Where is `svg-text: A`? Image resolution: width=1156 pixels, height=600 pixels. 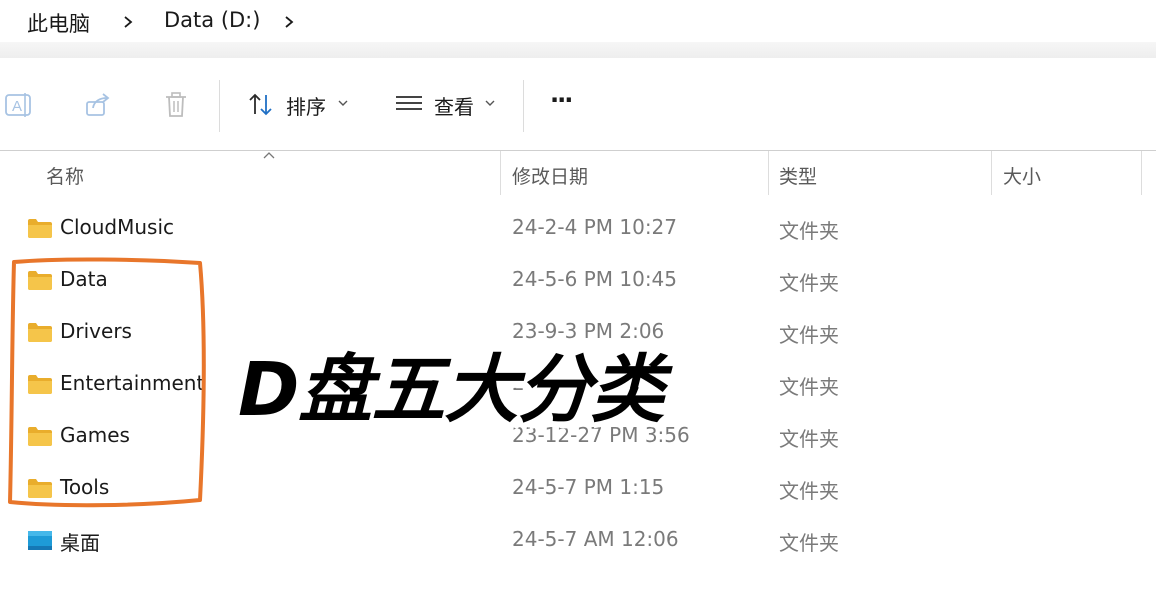
svg-text: A is located at coordinates (17, 106).